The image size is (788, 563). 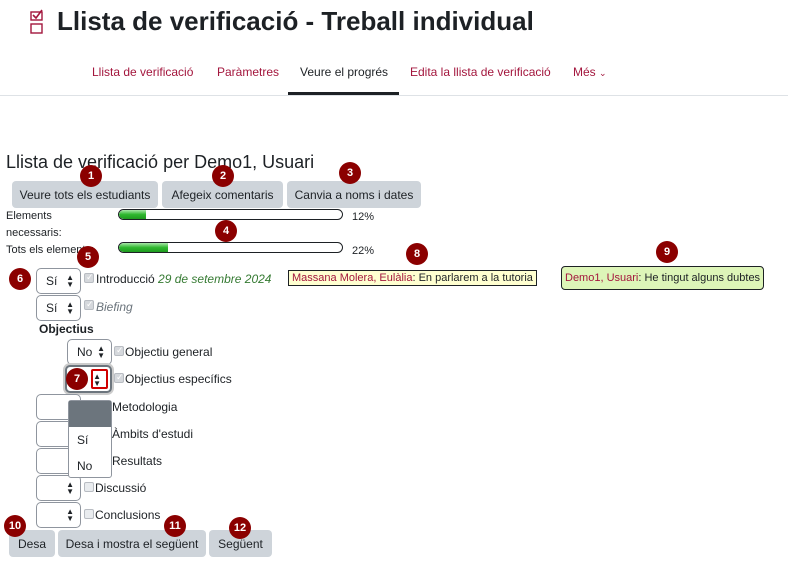 I want to click on select-value: No, so click(x=85, y=352).